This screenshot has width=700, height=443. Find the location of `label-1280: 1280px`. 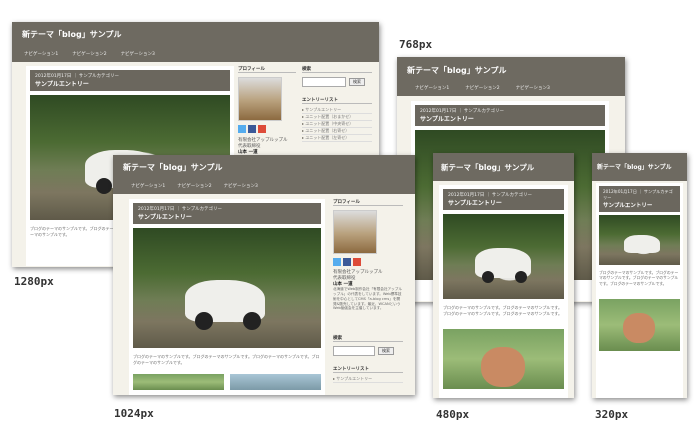

label-1280: 1280px is located at coordinates (34, 281).